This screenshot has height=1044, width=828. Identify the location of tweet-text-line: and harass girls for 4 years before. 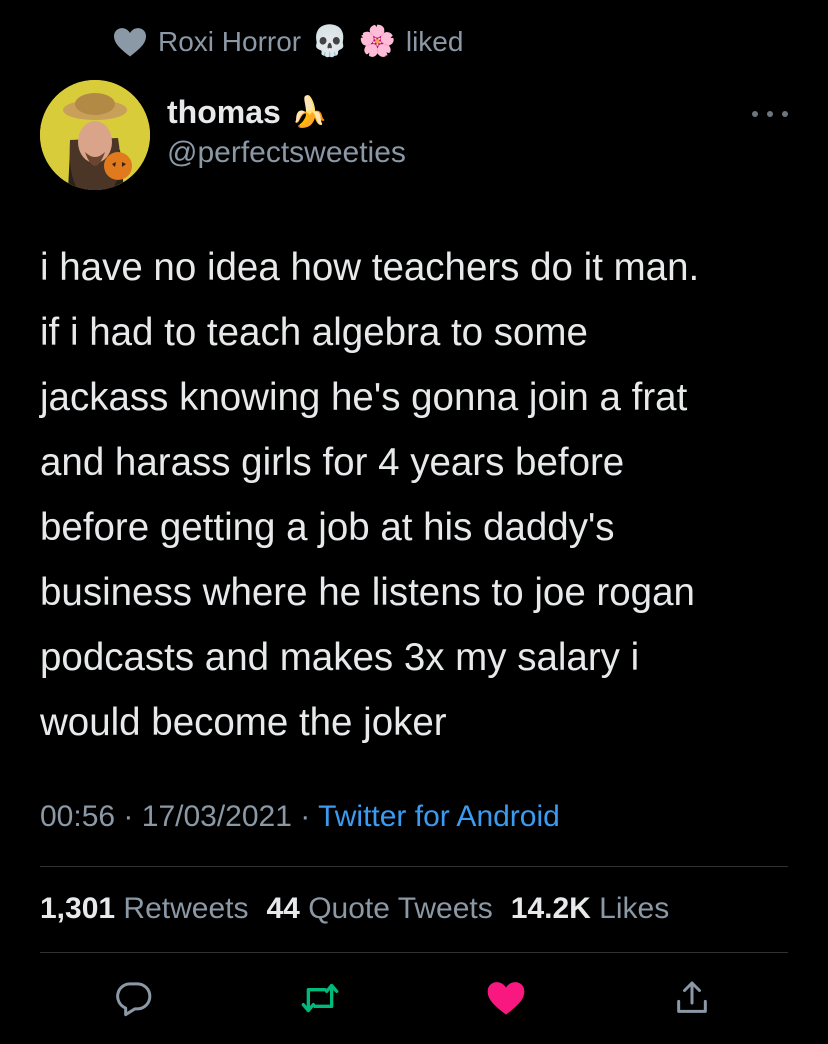
(332, 462).